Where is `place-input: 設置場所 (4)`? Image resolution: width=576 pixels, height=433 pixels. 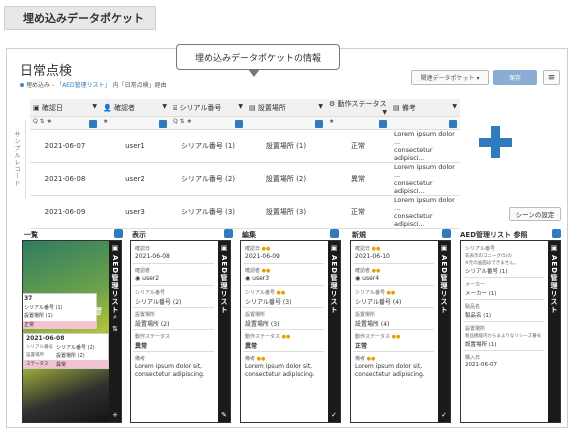 place-input: 設置場所 (4) is located at coordinates (372, 323).